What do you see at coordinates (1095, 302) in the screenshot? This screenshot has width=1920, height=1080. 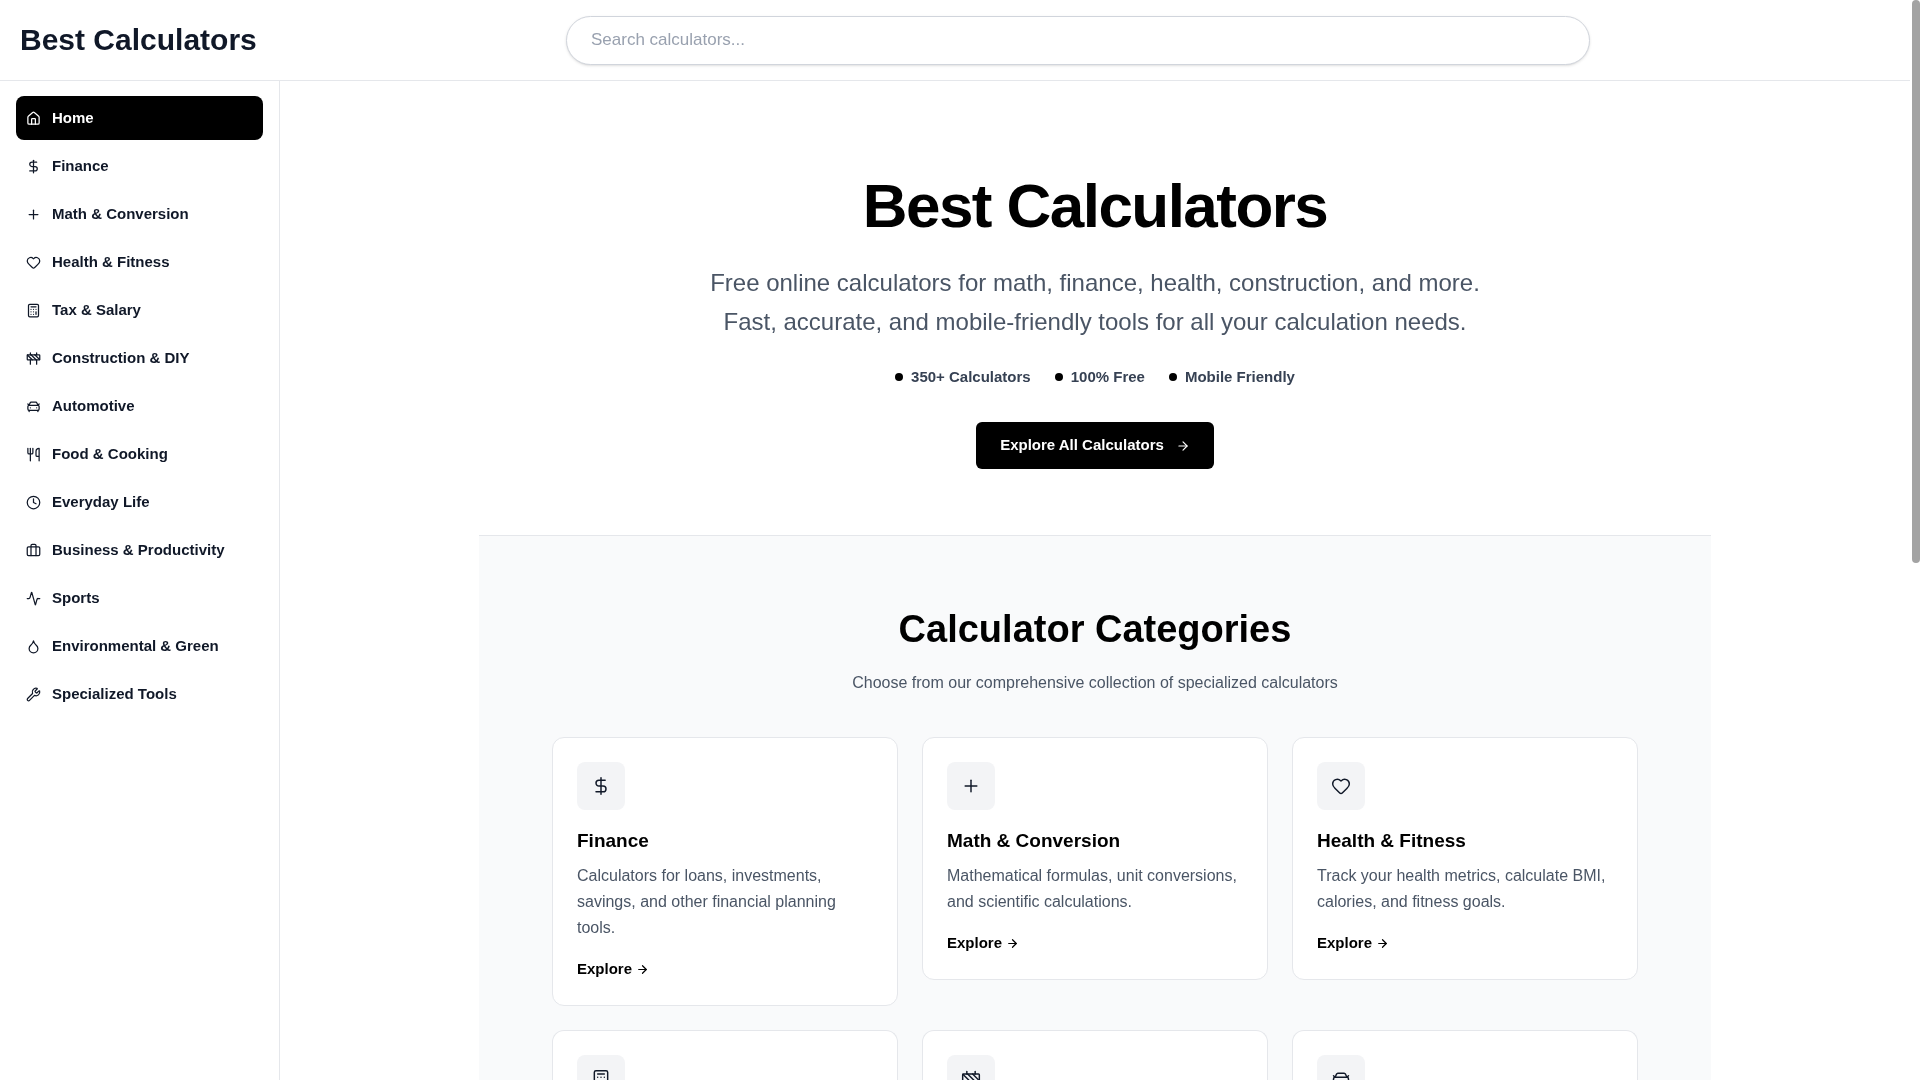 I see `hero-subtitle: Free online calculators for math, finance, health, construction, and more. Fast, accurate, and mobile-friendly tools for all your calculation needs.` at bounding box center [1095, 302].